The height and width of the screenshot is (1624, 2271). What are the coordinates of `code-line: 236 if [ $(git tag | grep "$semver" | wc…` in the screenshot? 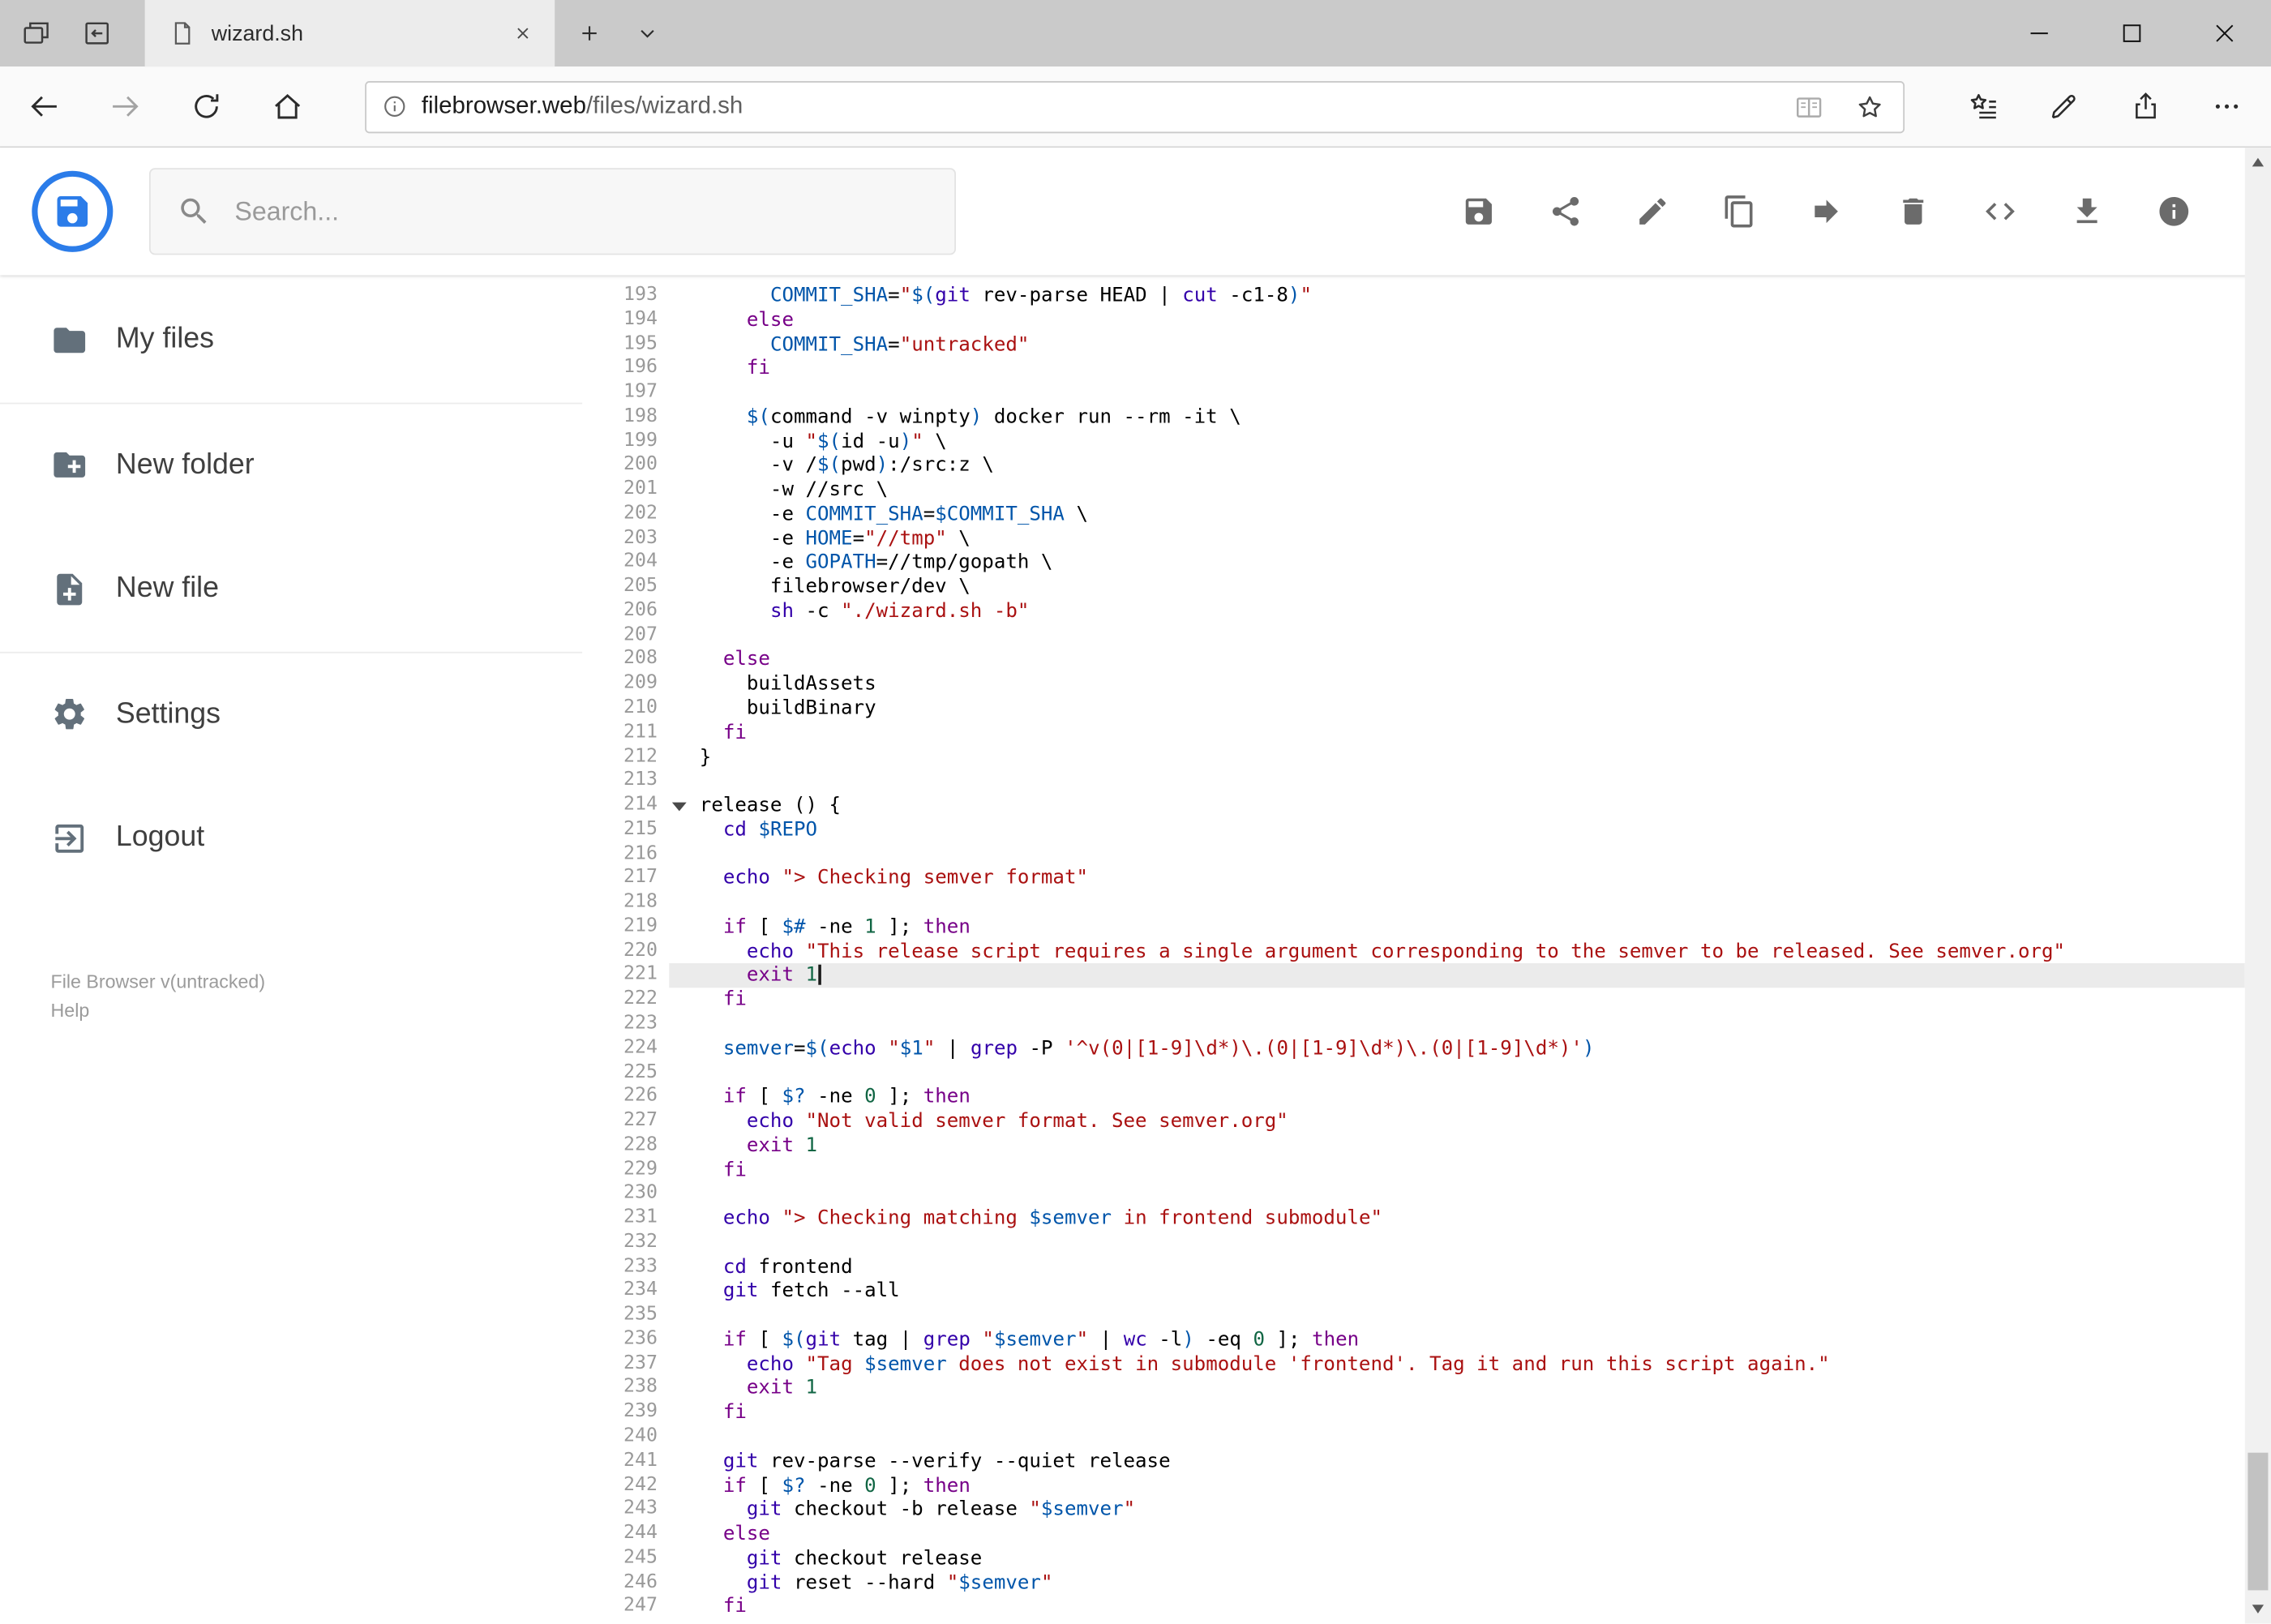 It's located at (1414, 1340).